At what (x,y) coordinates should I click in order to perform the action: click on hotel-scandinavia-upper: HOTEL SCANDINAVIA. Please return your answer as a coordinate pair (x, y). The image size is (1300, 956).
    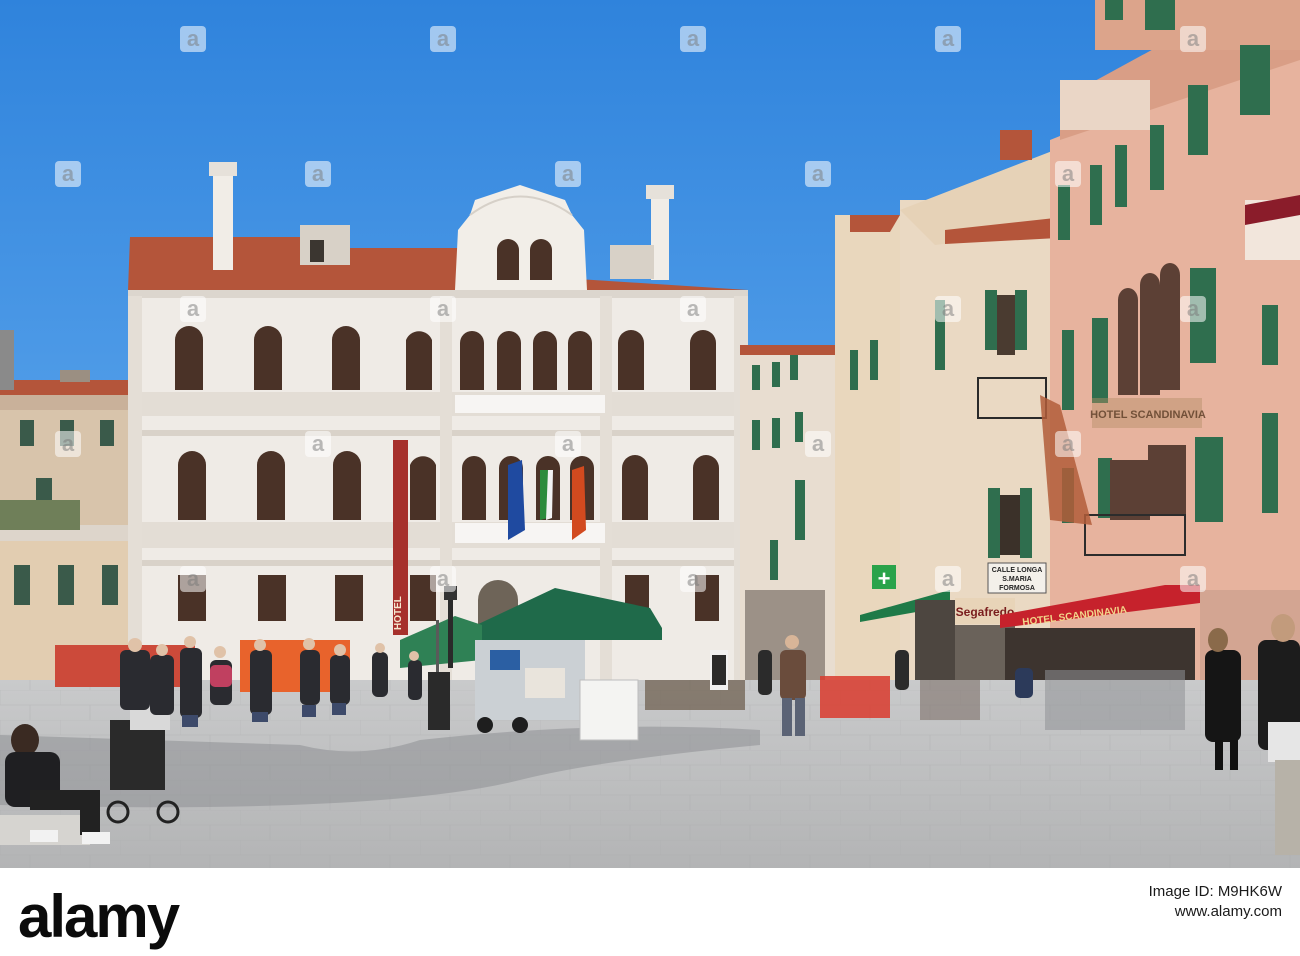
    Looking at the image, I should click on (1148, 415).